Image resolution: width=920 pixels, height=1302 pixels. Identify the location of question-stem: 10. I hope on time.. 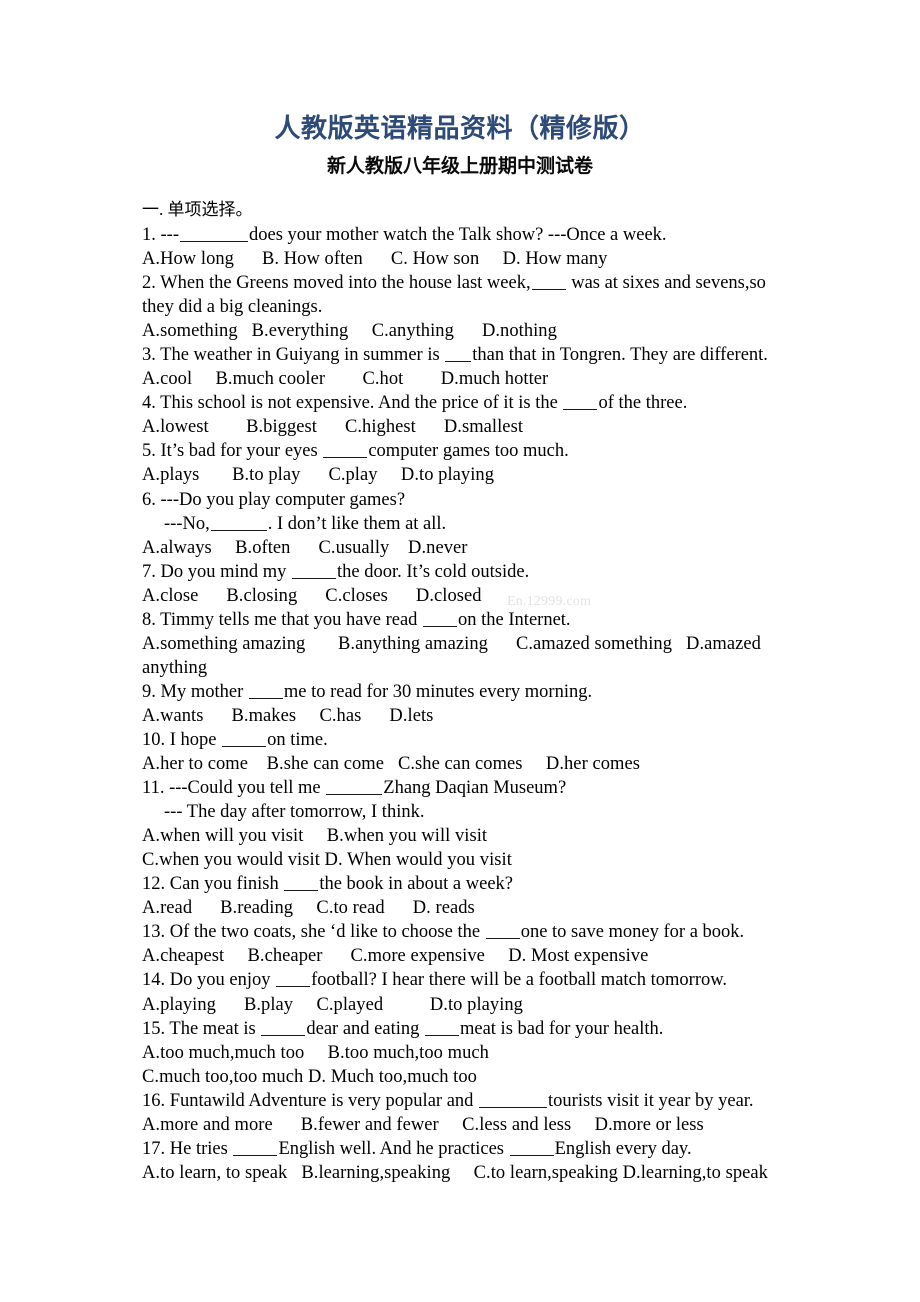
(472, 740).